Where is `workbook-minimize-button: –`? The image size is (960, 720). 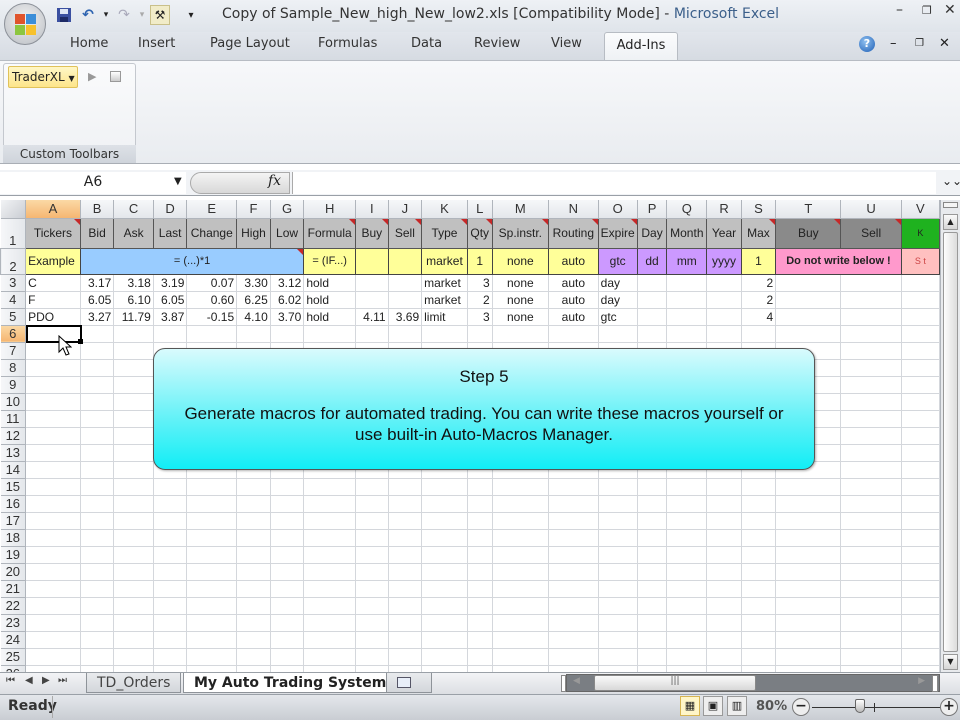 workbook-minimize-button: – is located at coordinates (893, 43).